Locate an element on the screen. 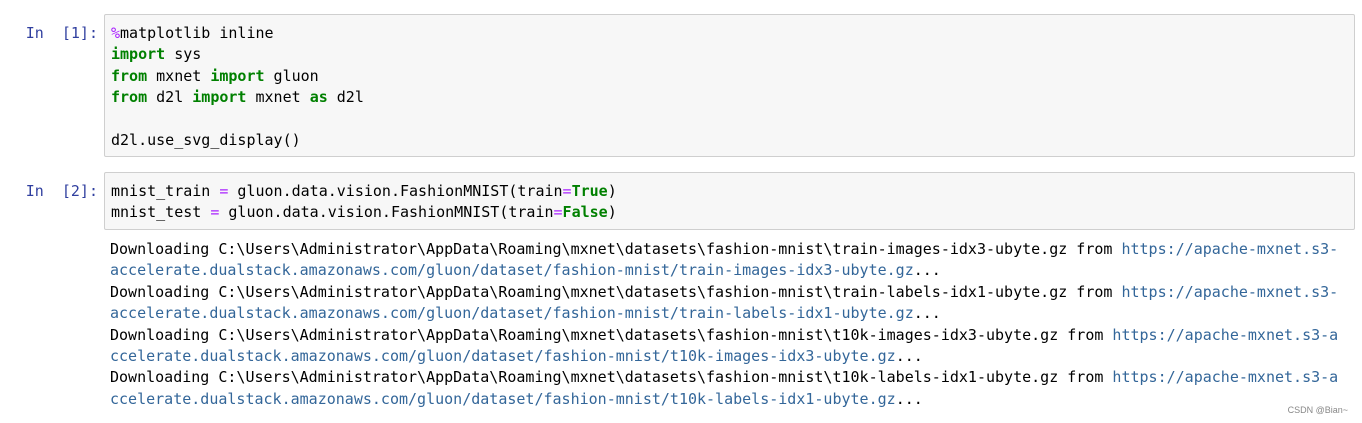  code-line: import sys is located at coordinates (729, 54).